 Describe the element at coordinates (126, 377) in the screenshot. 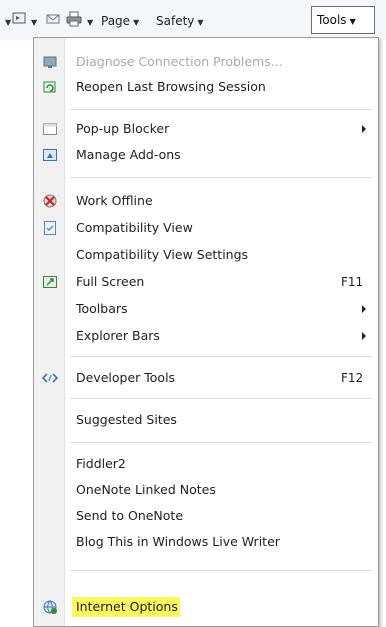

I see `menu-label: Developer Tools` at that location.